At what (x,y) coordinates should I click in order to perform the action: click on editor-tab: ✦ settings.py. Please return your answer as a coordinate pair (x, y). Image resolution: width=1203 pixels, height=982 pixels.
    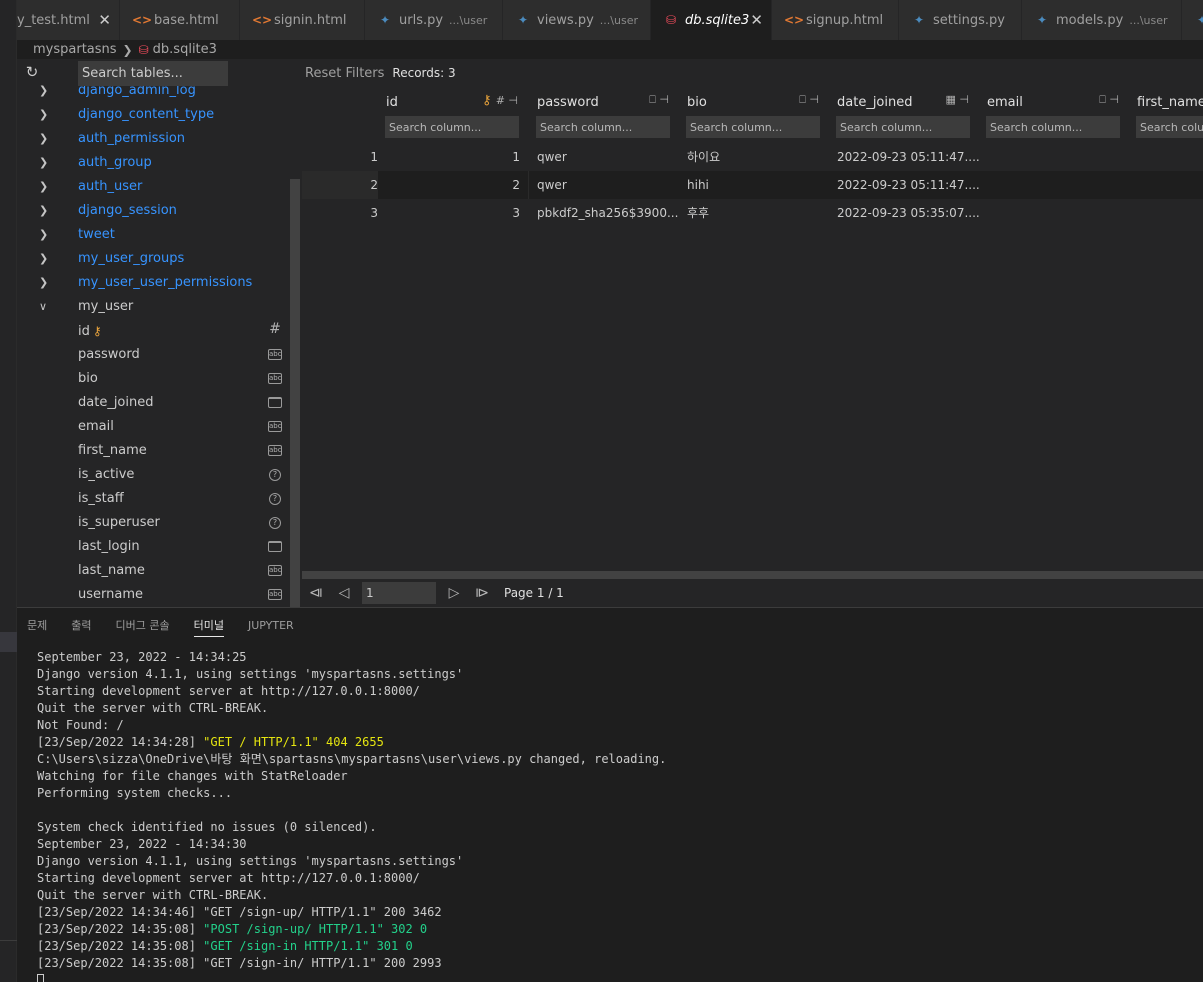
    Looking at the image, I should click on (960, 20).